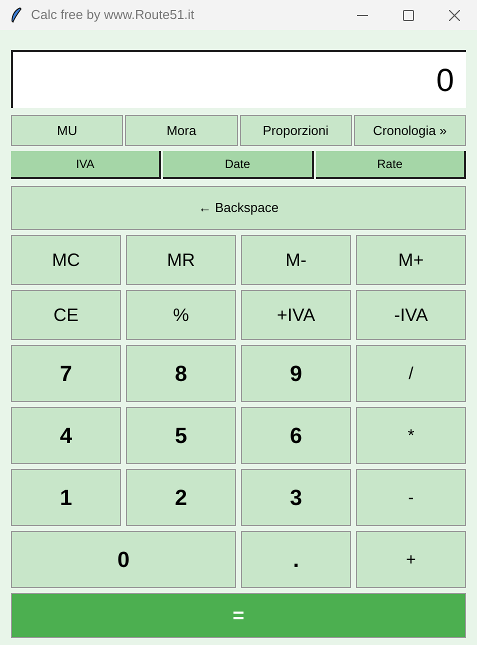 Image resolution: width=477 pixels, height=645 pixels. What do you see at coordinates (362, 15) in the screenshot?
I see `minimize-icon` at bounding box center [362, 15].